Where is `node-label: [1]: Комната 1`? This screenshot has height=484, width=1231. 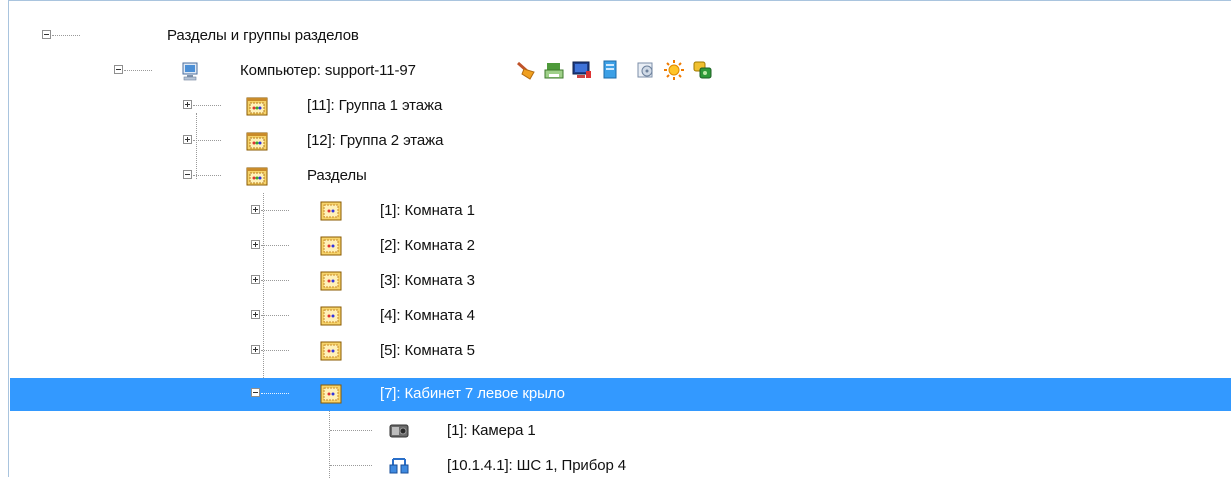 node-label: [1]: Комната 1 is located at coordinates (427, 210).